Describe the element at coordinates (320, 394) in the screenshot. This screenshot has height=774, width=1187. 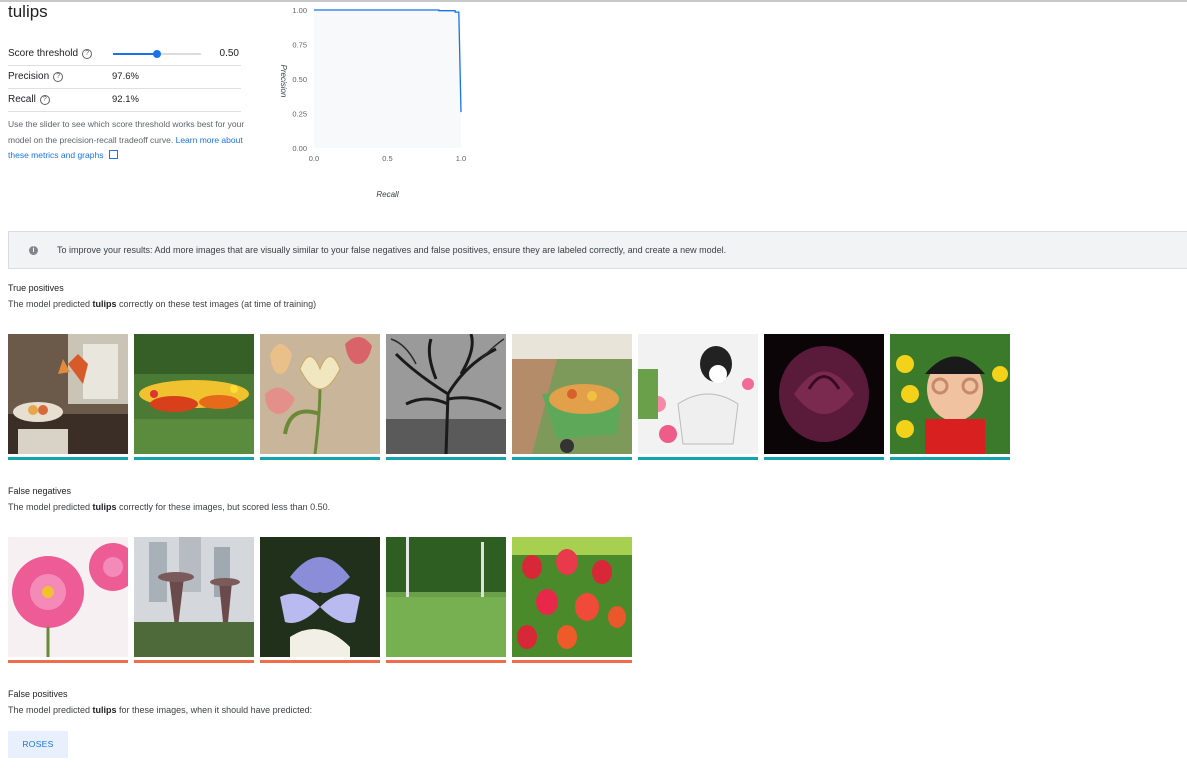
I see `tulip-illustration-photo` at that location.